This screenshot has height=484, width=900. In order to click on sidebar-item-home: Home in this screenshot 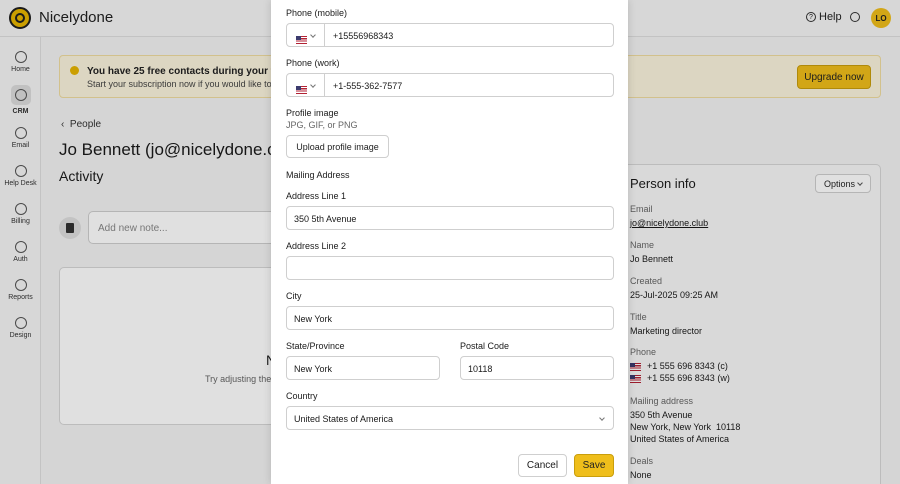, I will do `click(20, 62)`.